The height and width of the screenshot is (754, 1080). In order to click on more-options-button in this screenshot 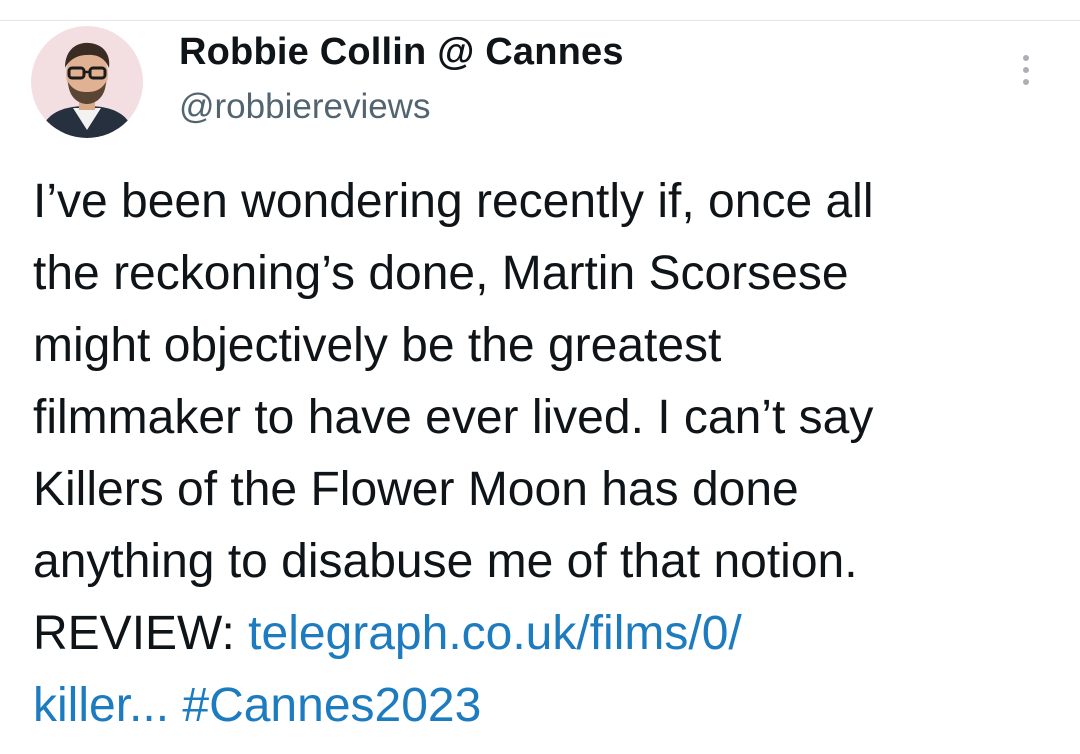, I will do `click(1026, 70)`.